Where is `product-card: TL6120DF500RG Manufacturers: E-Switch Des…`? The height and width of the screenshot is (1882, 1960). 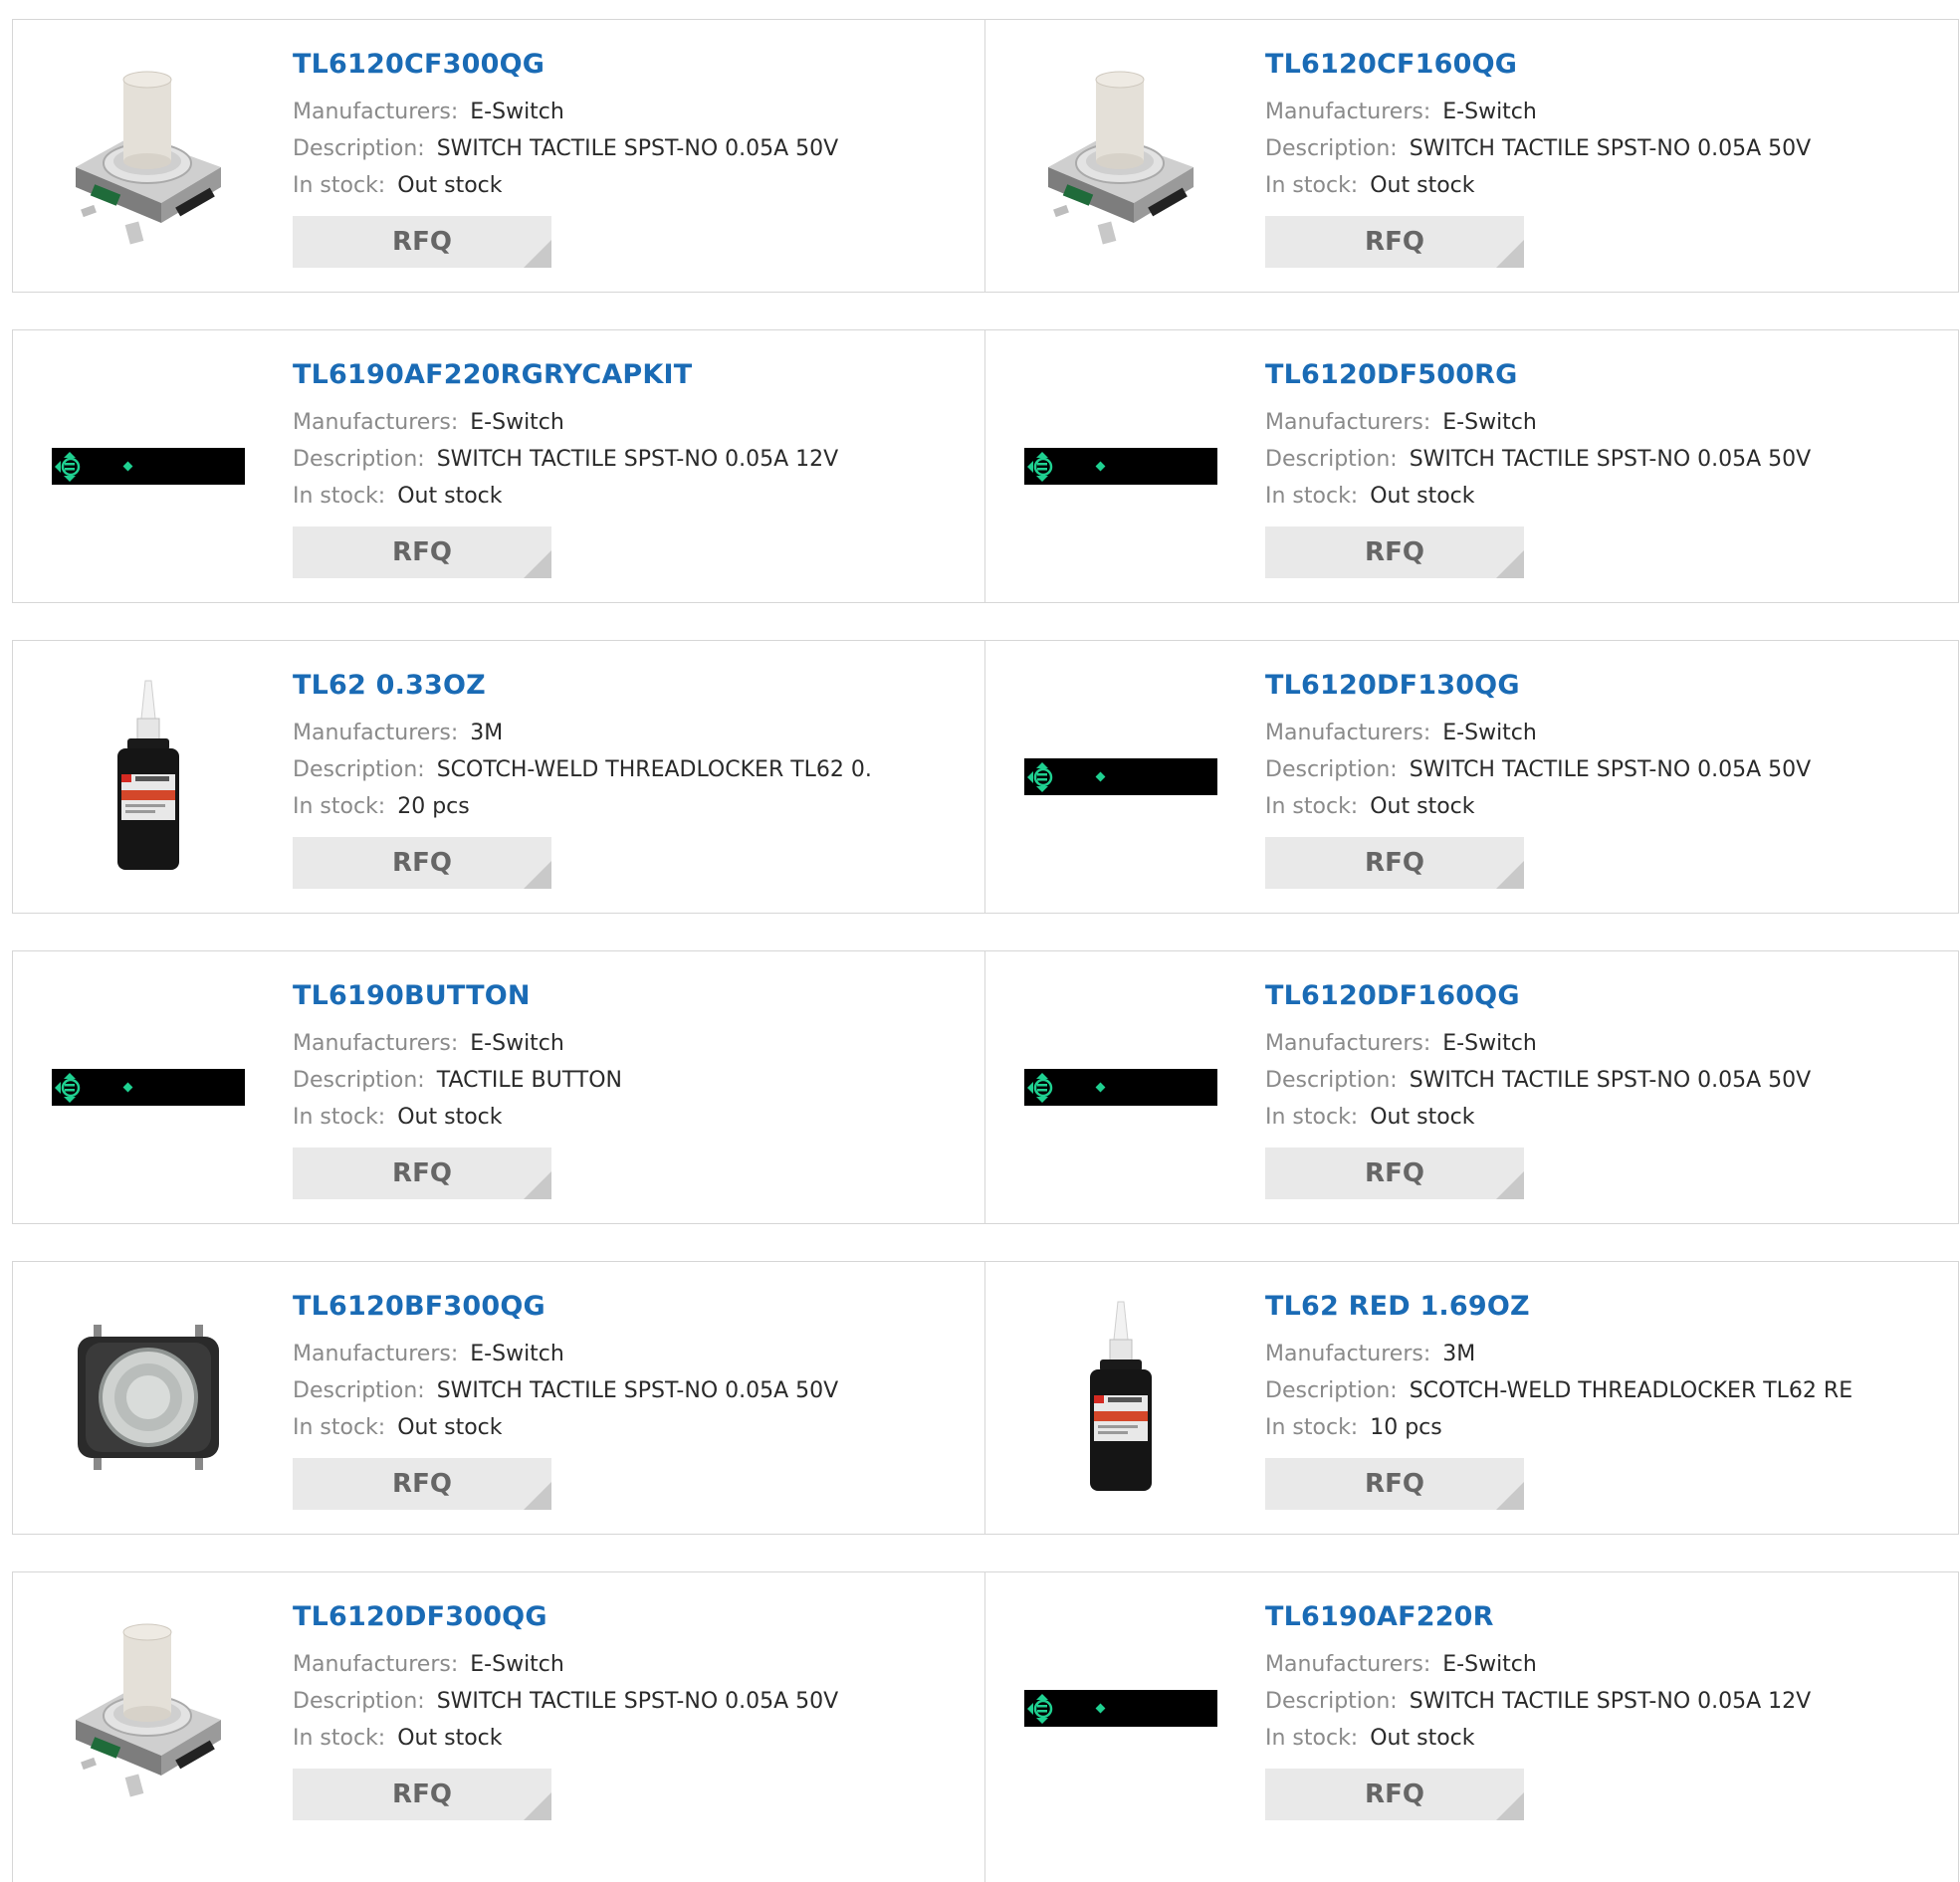
product-card: TL6120DF500RG Manufacturers: E-Switch Des… is located at coordinates (1472, 466).